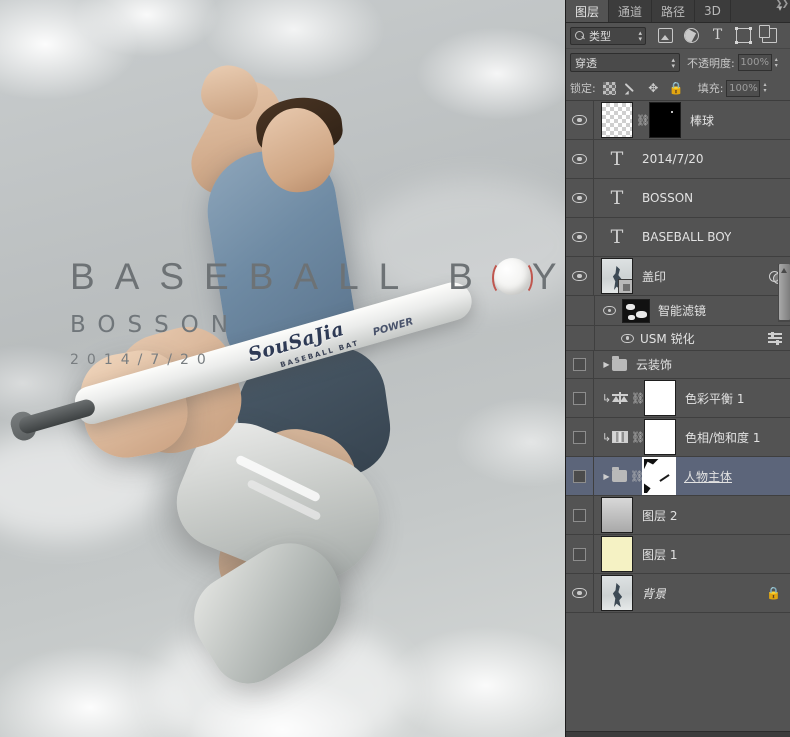 This screenshot has height=737, width=790. What do you see at coordinates (743, 35) in the screenshot?
I see `shape-filter-icon` at bounding box center [743, 35].